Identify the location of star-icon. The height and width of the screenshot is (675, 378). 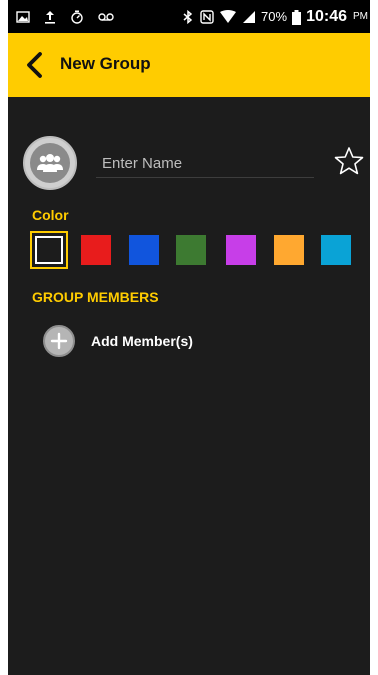
(349, 161).